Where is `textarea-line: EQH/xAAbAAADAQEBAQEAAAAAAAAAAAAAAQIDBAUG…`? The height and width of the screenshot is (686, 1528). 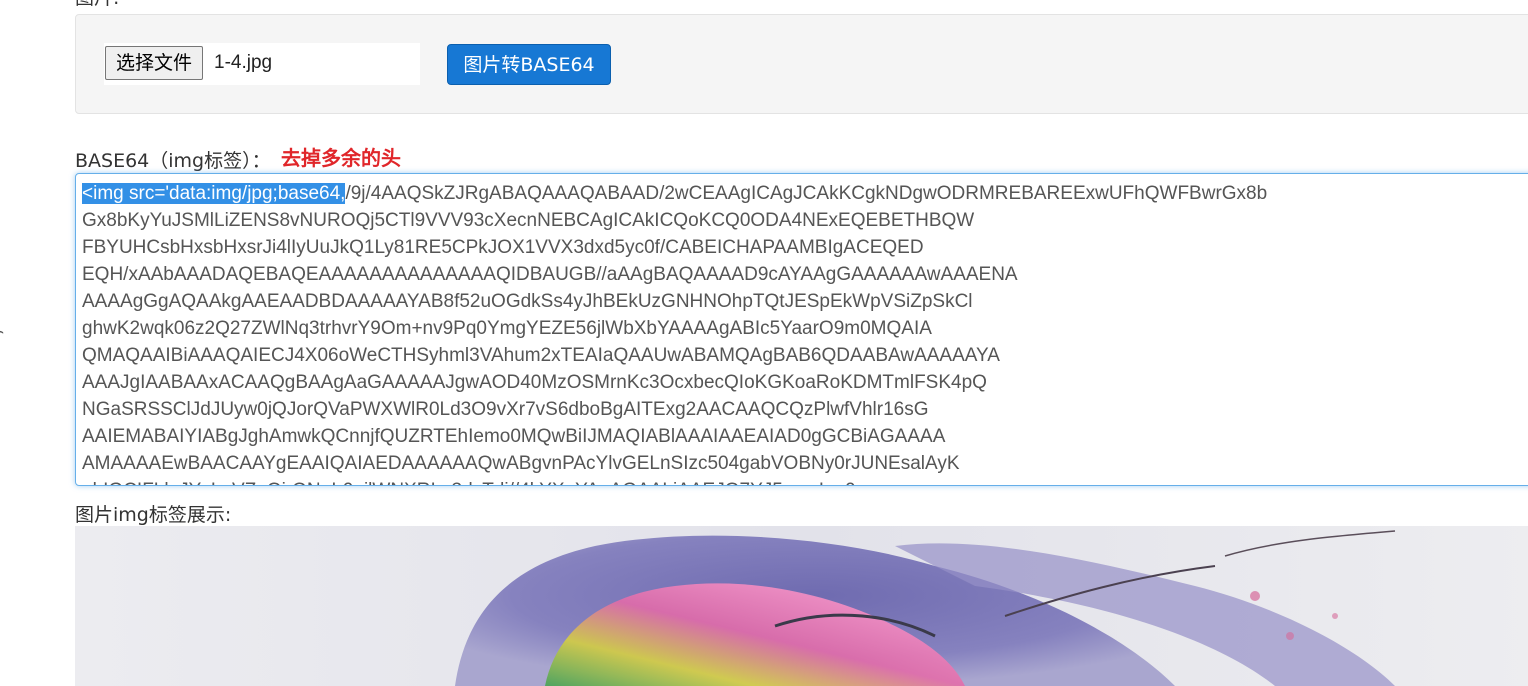
textarea-line: EQH/xAAbAAADAQEBAQEAAAAAAAAAAAAAAQIDBAUG… is located at coordinates (550, 274).